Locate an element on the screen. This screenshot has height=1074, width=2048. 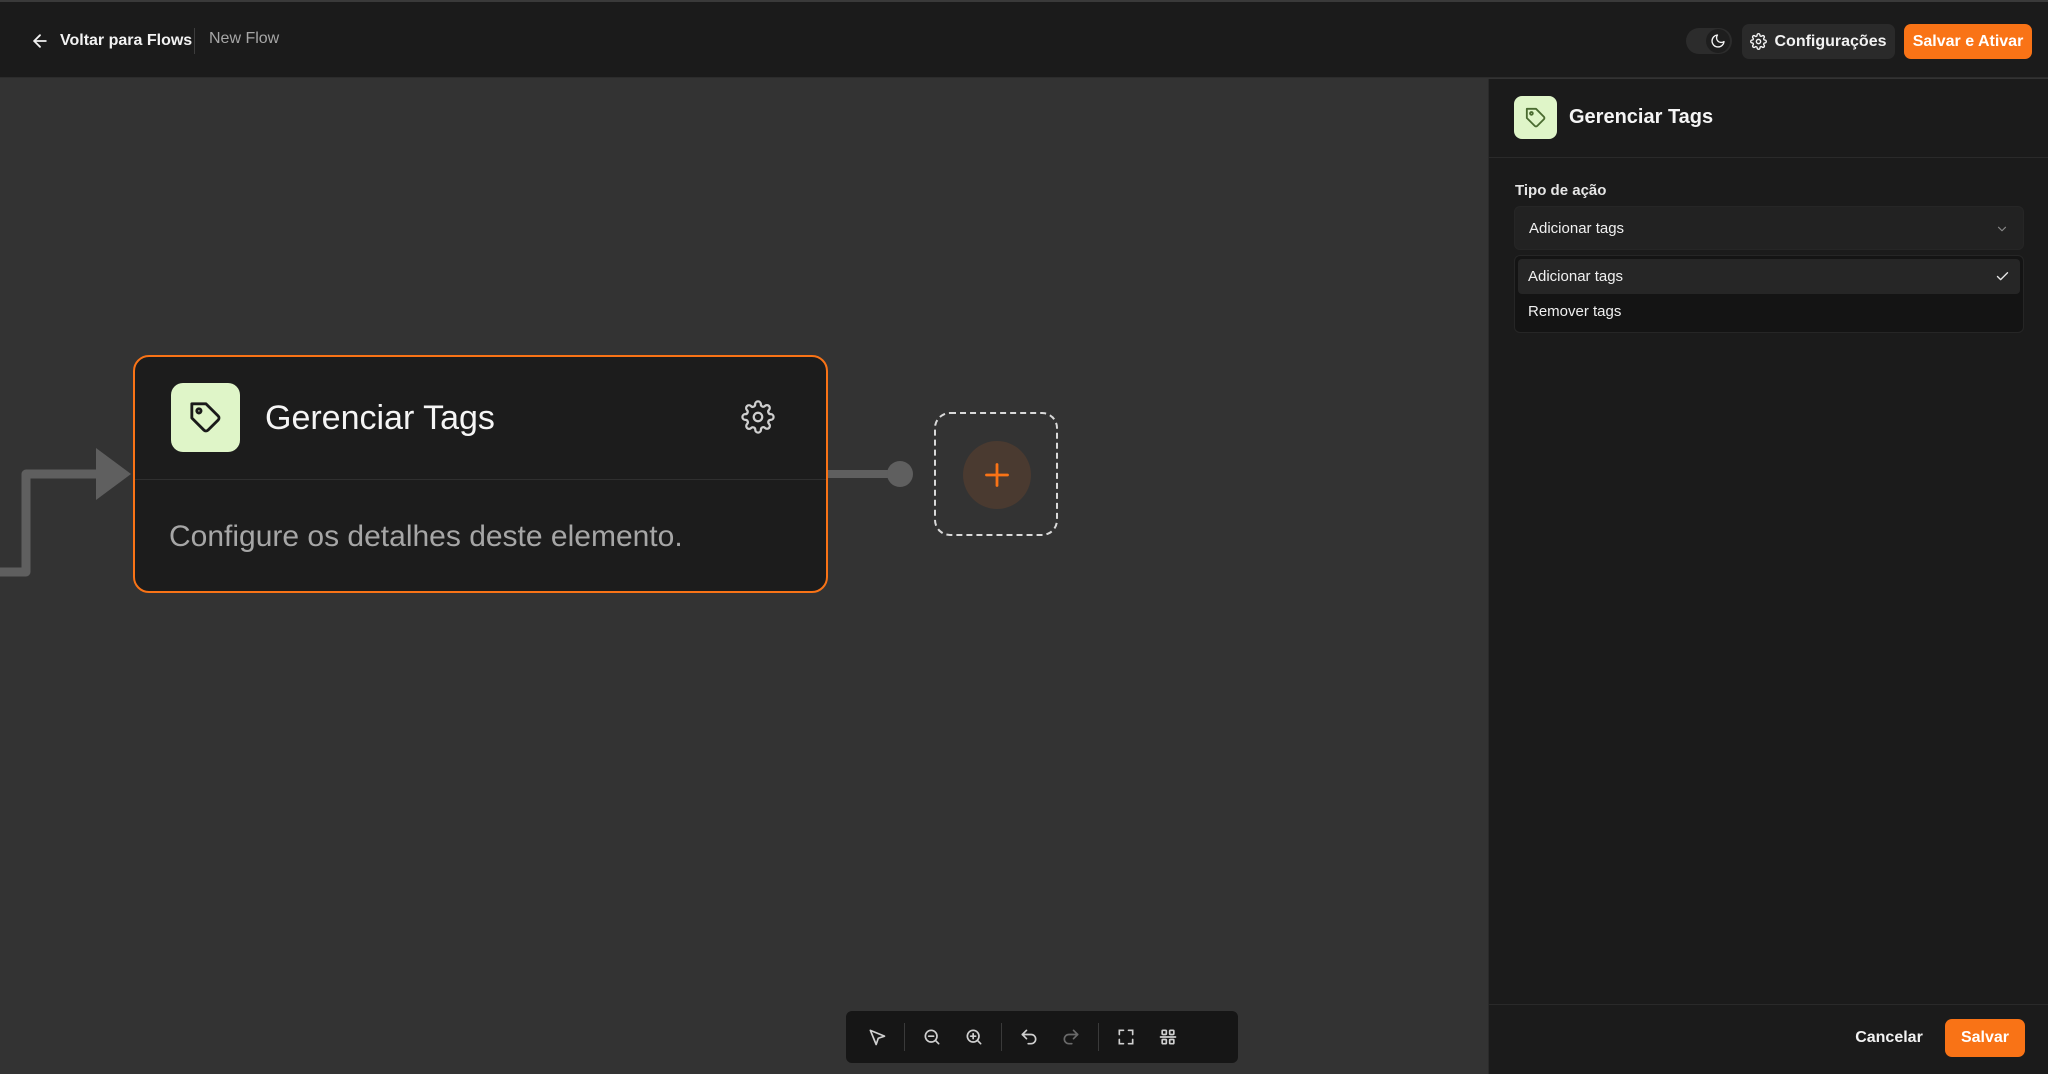
canvas-toolbar is located at coordinates (1042, 1037).